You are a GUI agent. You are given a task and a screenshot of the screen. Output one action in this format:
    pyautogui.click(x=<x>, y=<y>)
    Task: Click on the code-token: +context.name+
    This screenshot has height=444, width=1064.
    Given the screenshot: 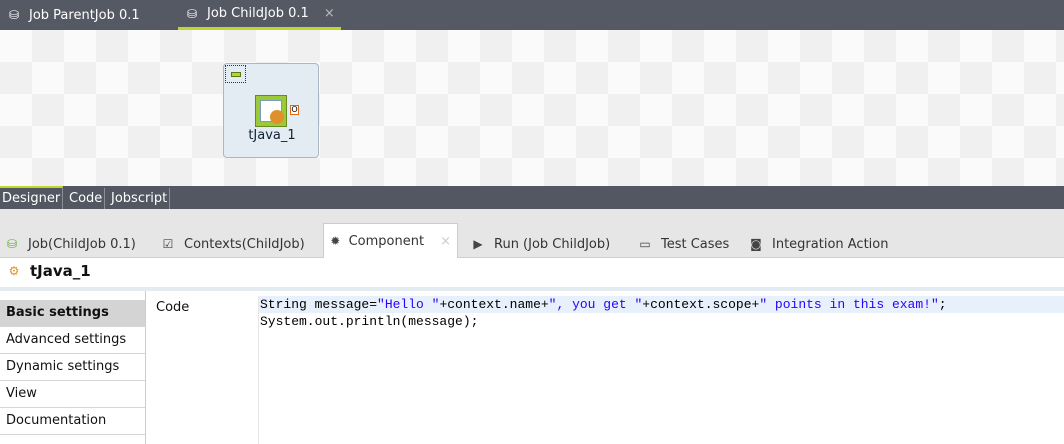 What is the action you would take?
    pyautogui.click(x=494, y=304)
    